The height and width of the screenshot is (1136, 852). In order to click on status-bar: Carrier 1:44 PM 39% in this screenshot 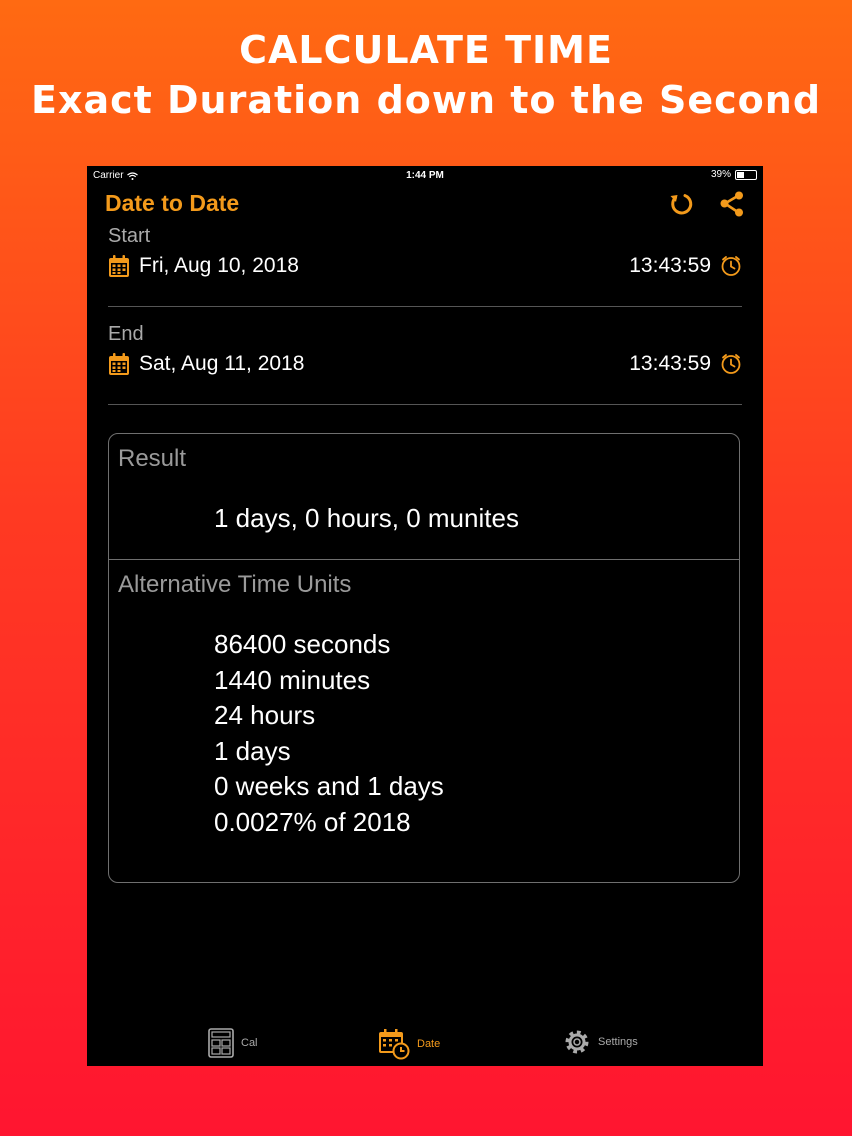, I will do `click(425, 175)`.